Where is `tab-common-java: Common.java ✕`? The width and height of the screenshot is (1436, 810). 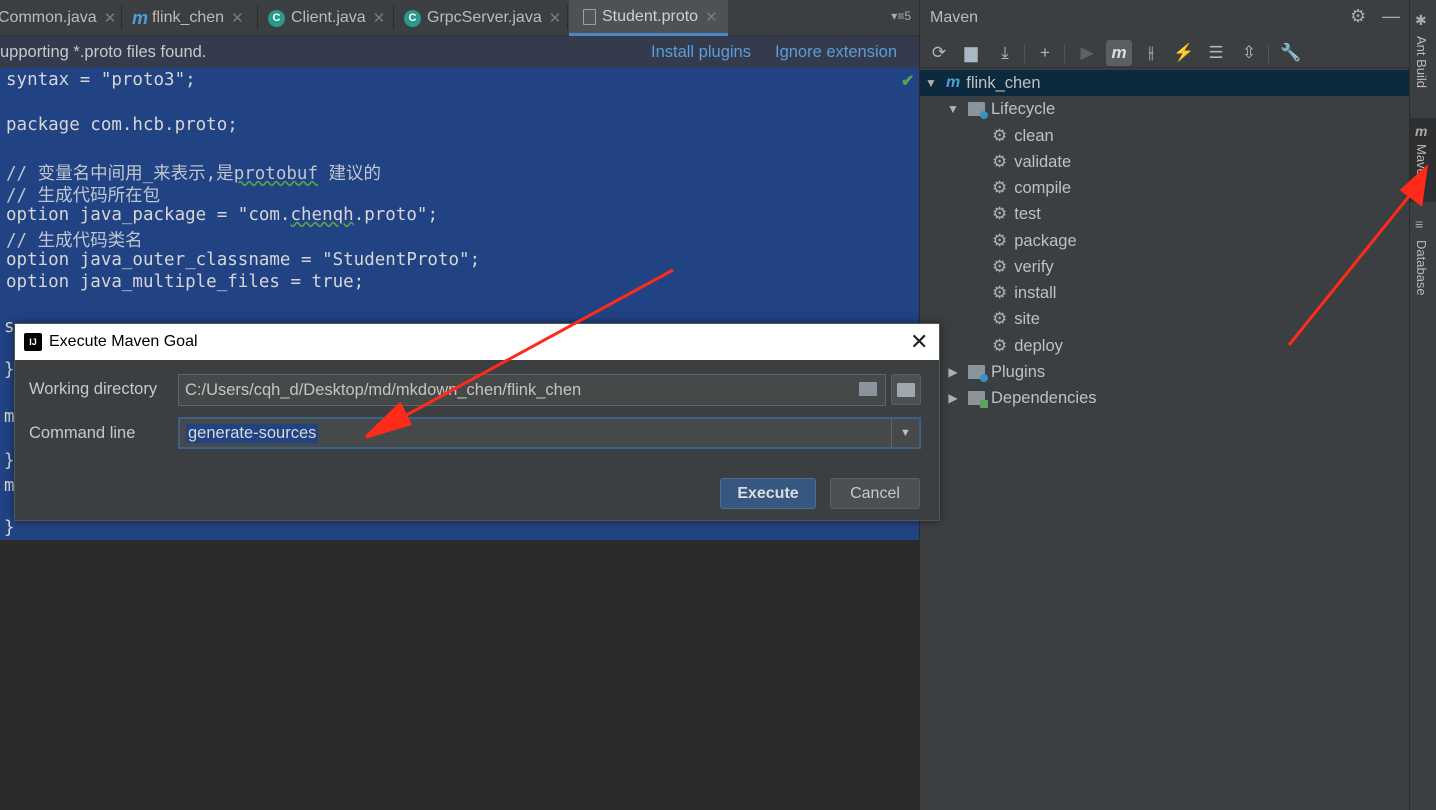 tab-common-java: Common.java ✕ is located at coordinates (58, 18).